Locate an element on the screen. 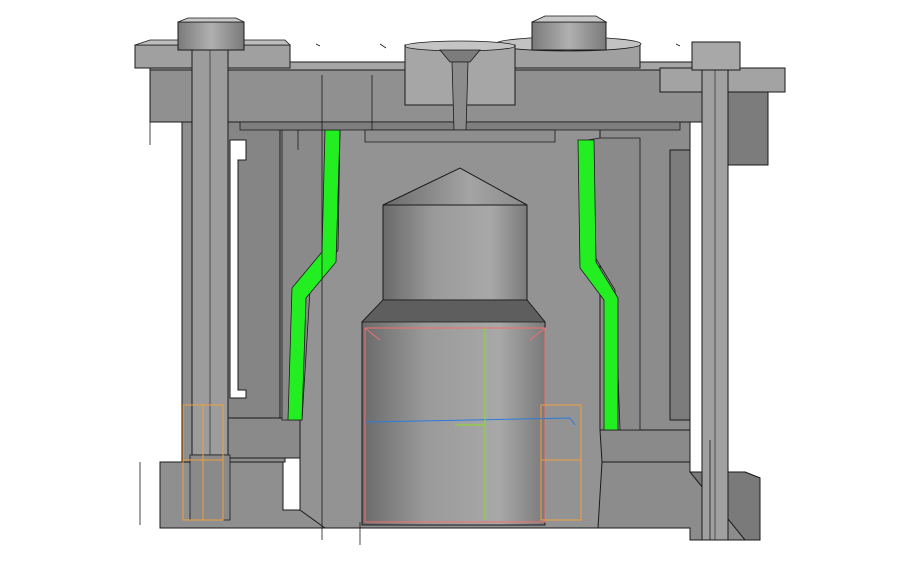 The width and height of the screenshot is (912, 565). bolt-right-icon is located at coordinates (569, 33).